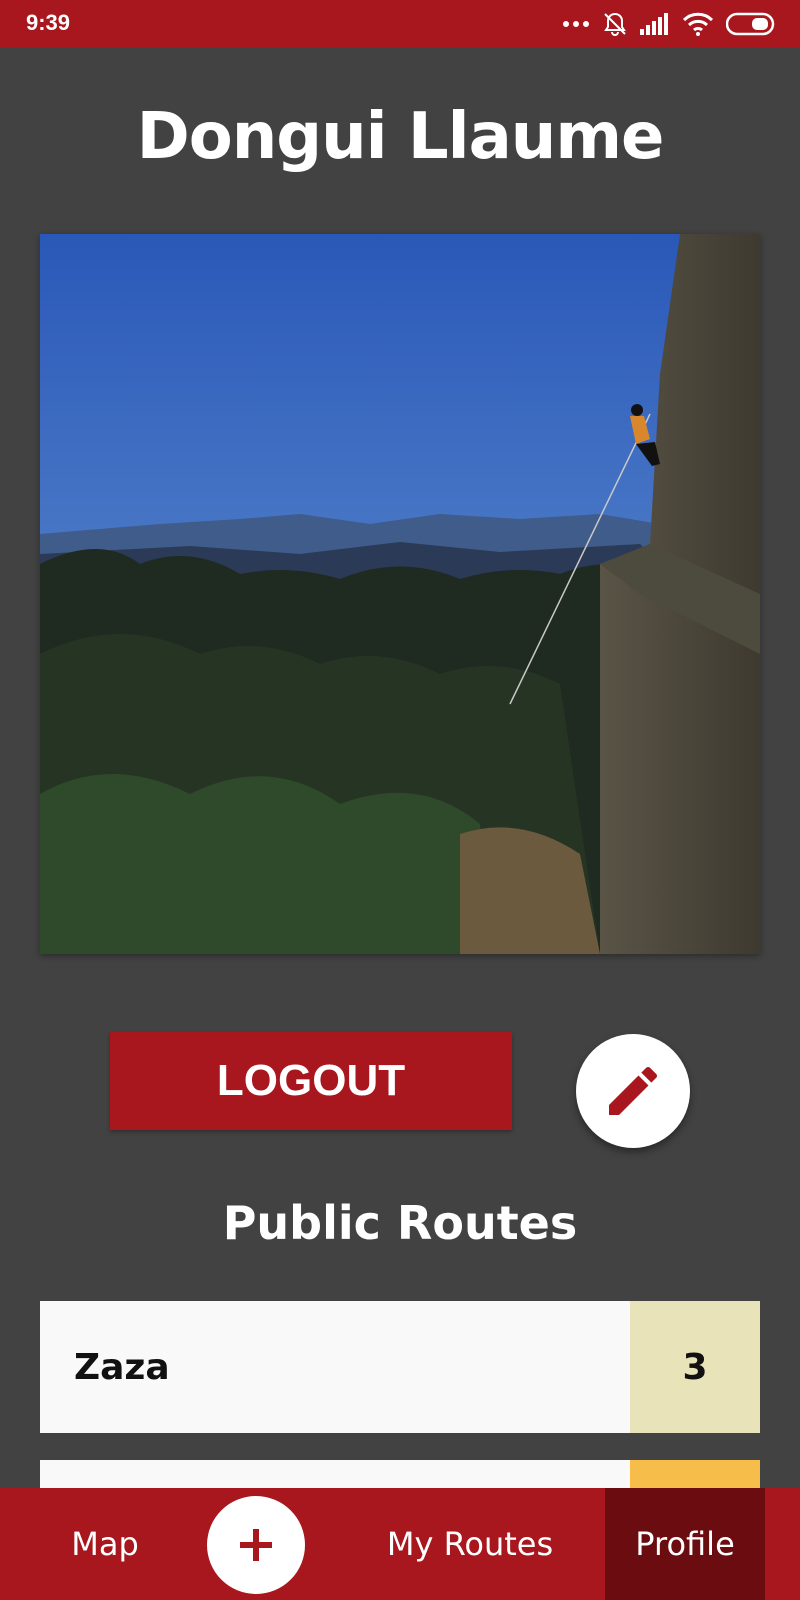 This screenshot has height=1600, width=800. I want to click on route-name: Zaza, so click(122, 1367).